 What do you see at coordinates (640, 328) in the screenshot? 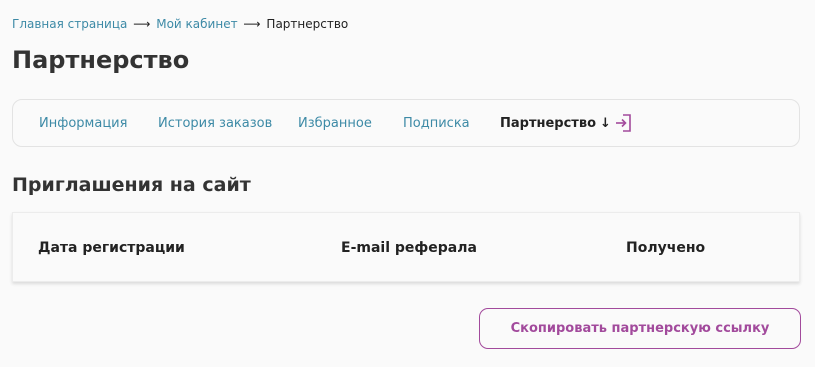
I see `copy-partner-link-button: Скопировать партнерскую ссылку` at bounding box center [640, 328].